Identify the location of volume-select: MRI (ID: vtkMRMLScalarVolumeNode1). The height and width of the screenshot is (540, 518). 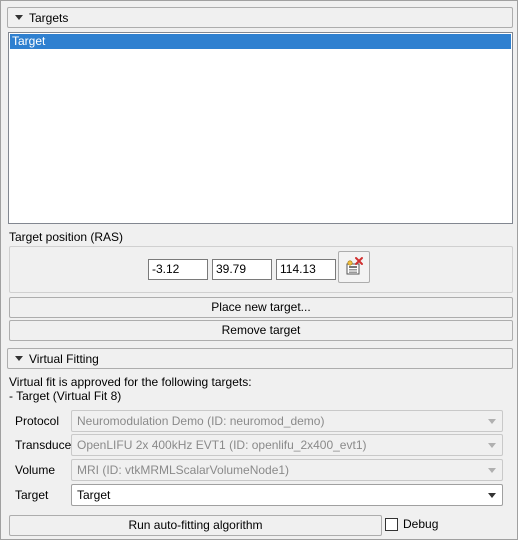
(287, 470).